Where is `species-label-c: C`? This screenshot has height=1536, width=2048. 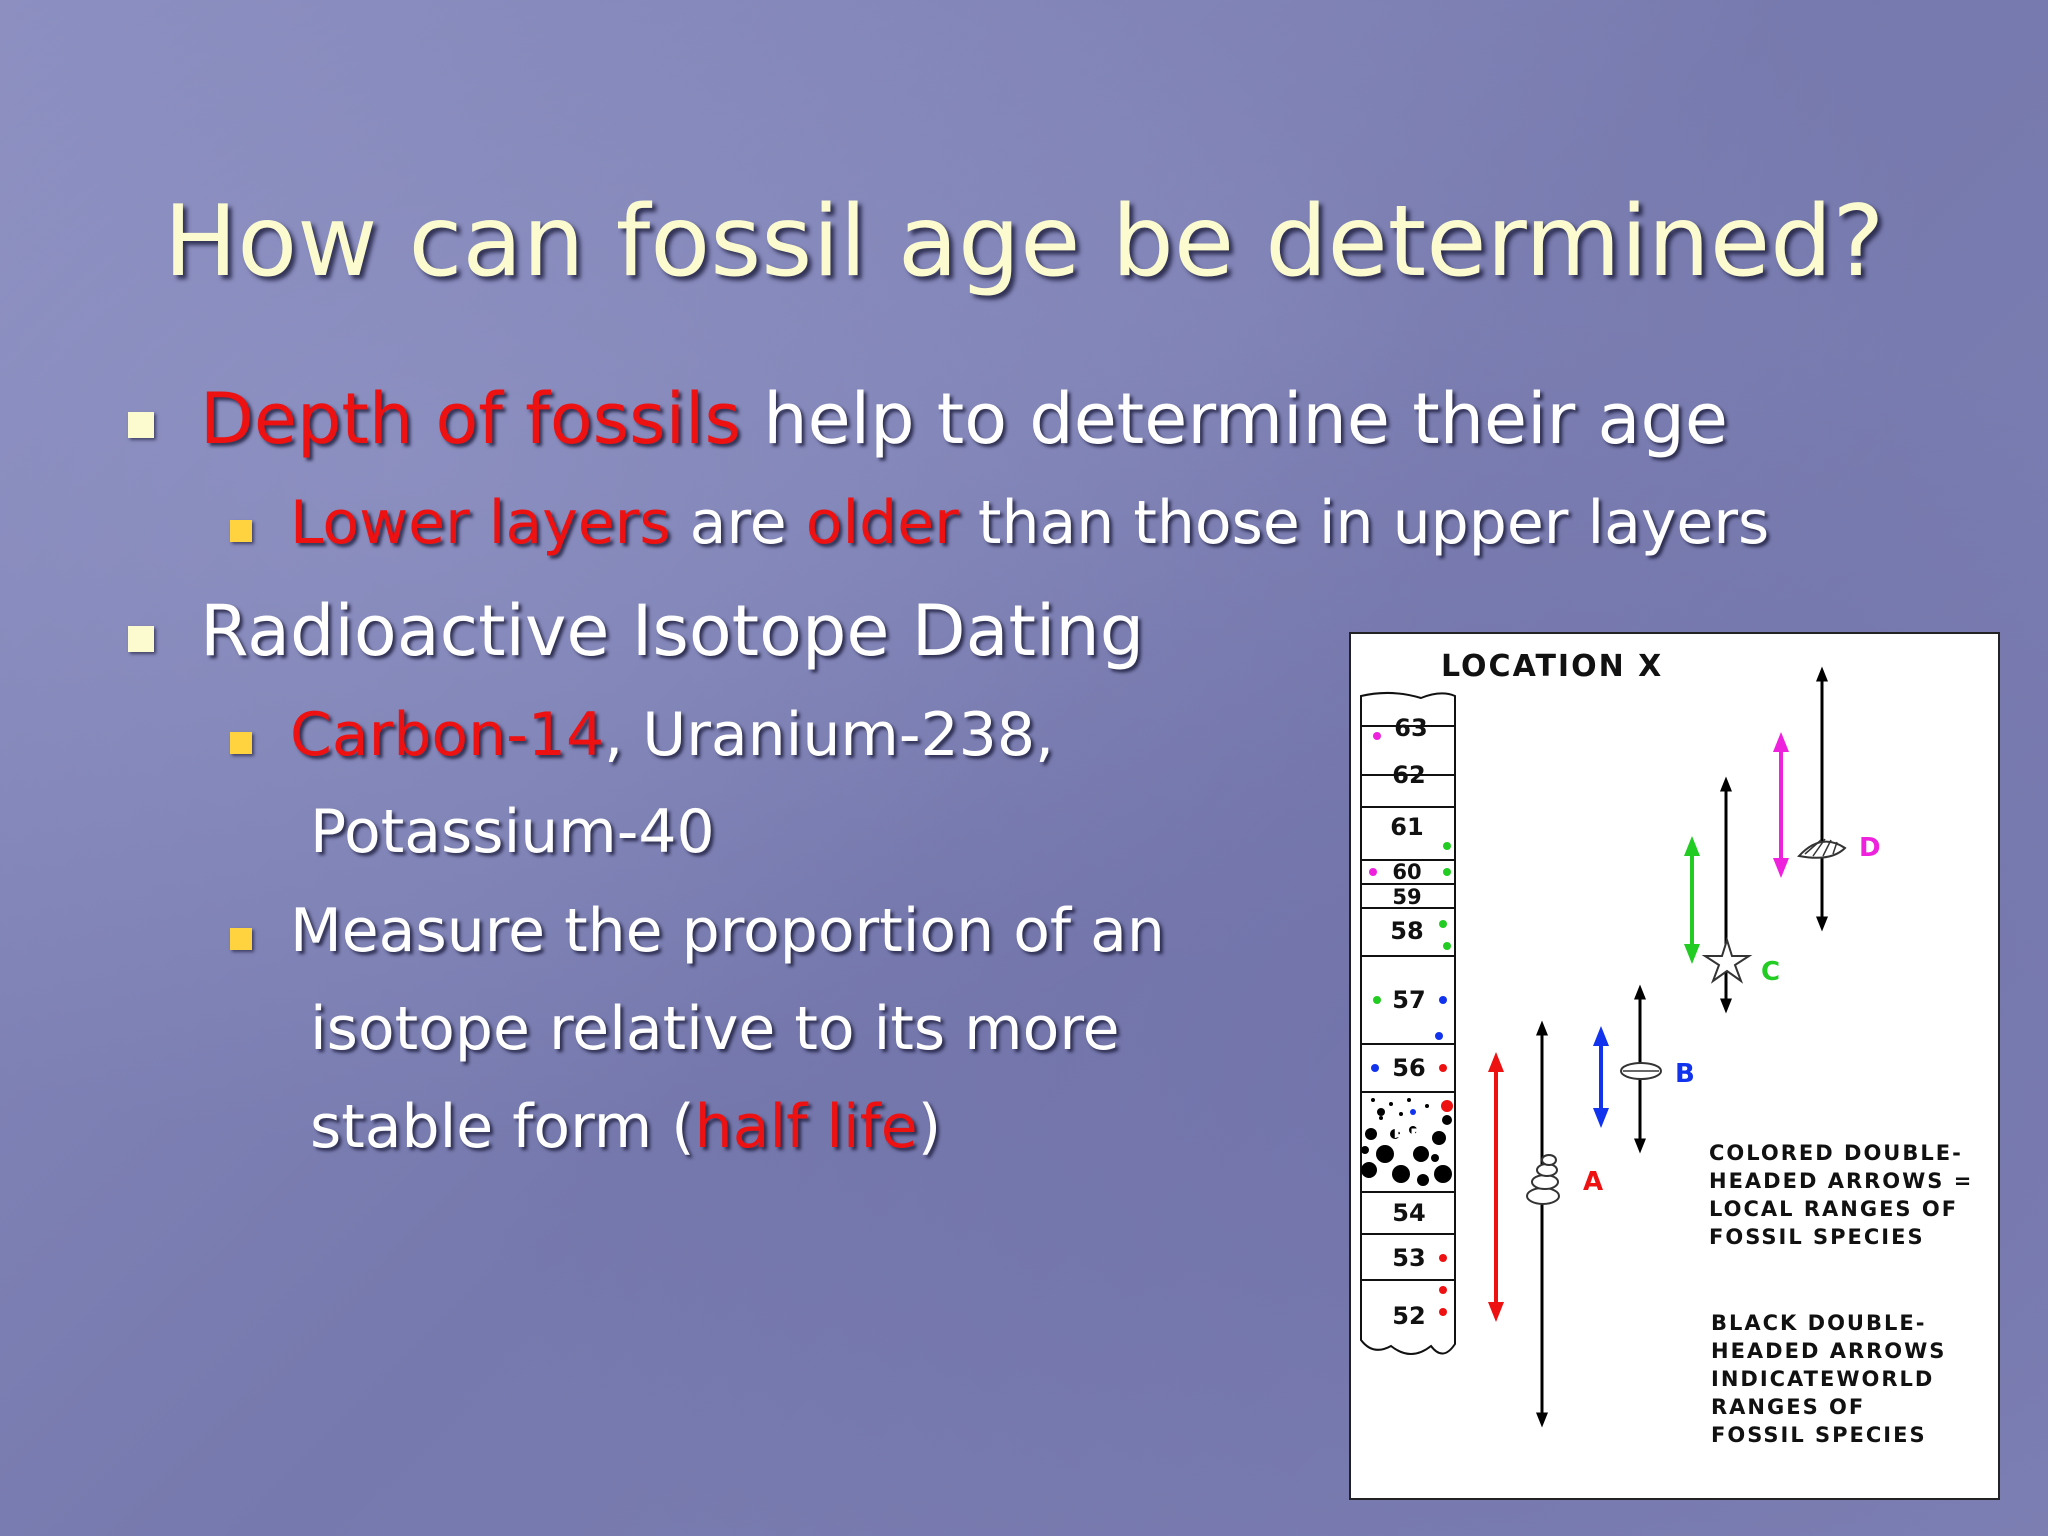
species-label-c: C is located at coordinates (1770, 972).